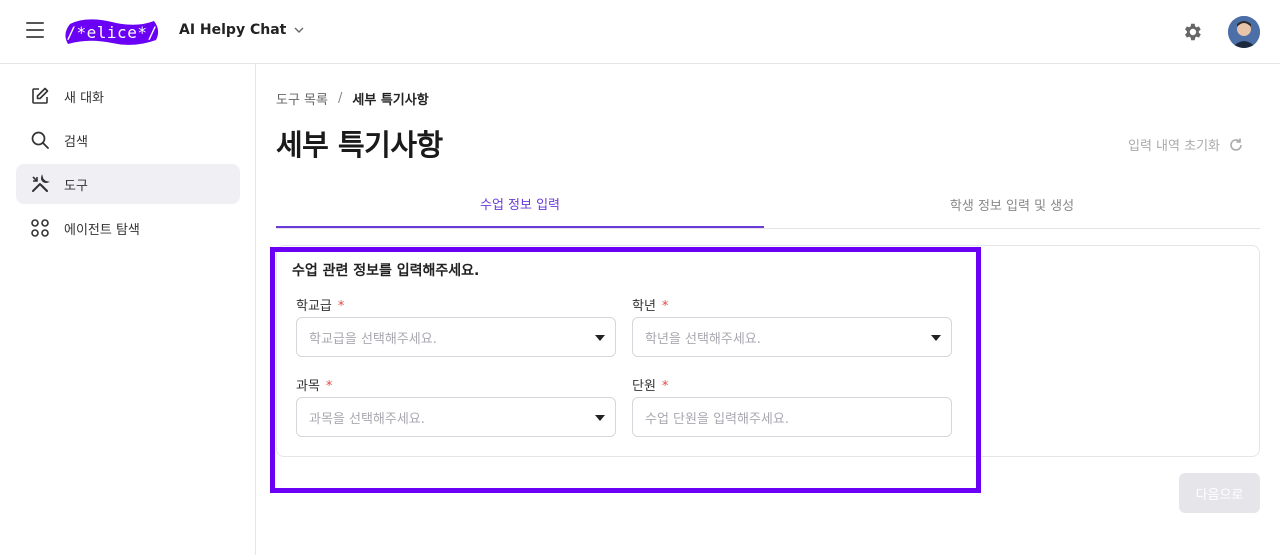 The image size is (1280, 555). Describe the element at coordinates (1244, 32) in the screenshot. I see `user-avatar` at that location.